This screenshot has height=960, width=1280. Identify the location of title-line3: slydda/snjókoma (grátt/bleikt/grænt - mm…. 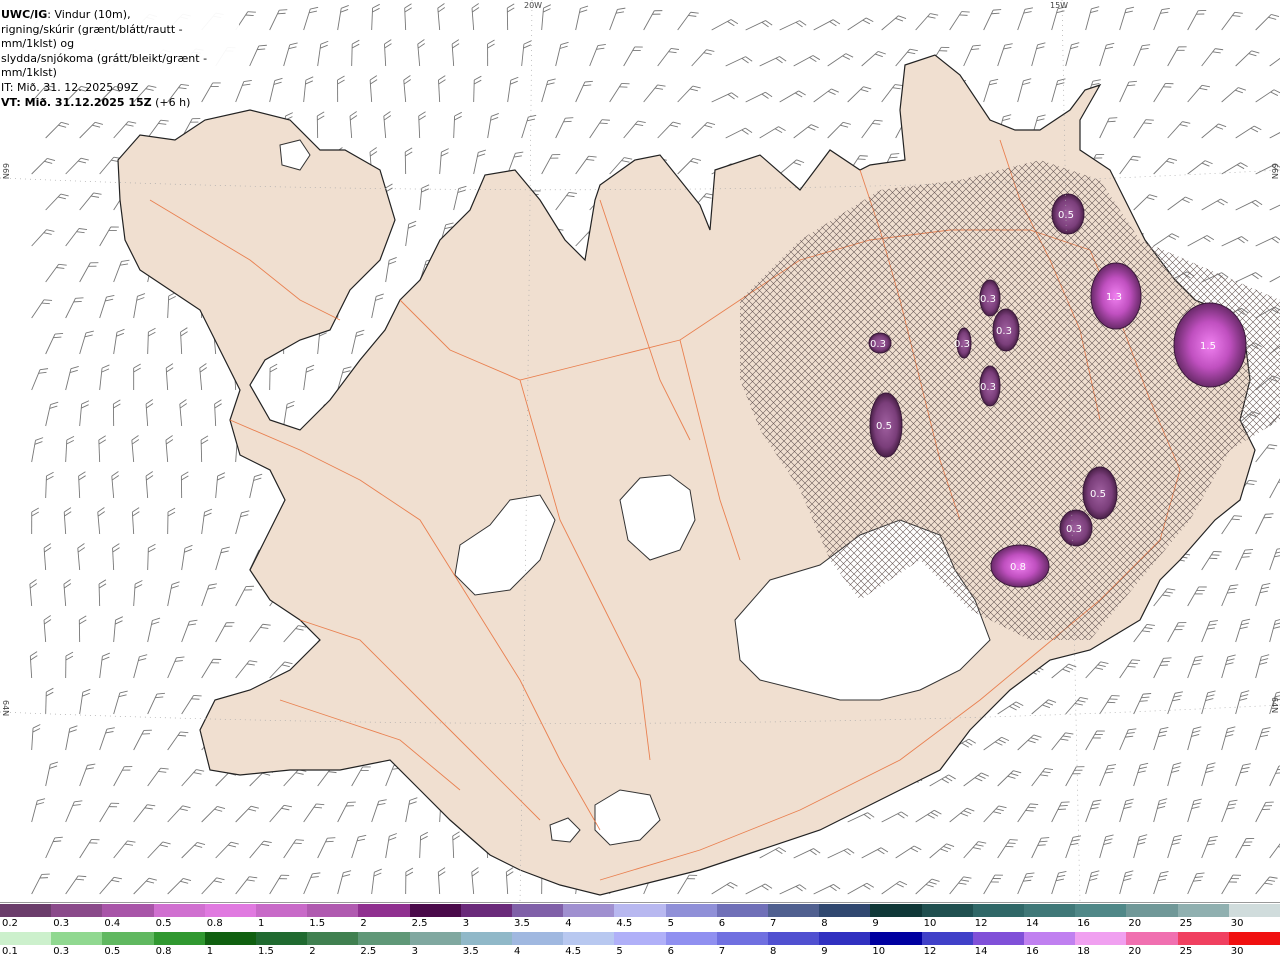
(104, 65).